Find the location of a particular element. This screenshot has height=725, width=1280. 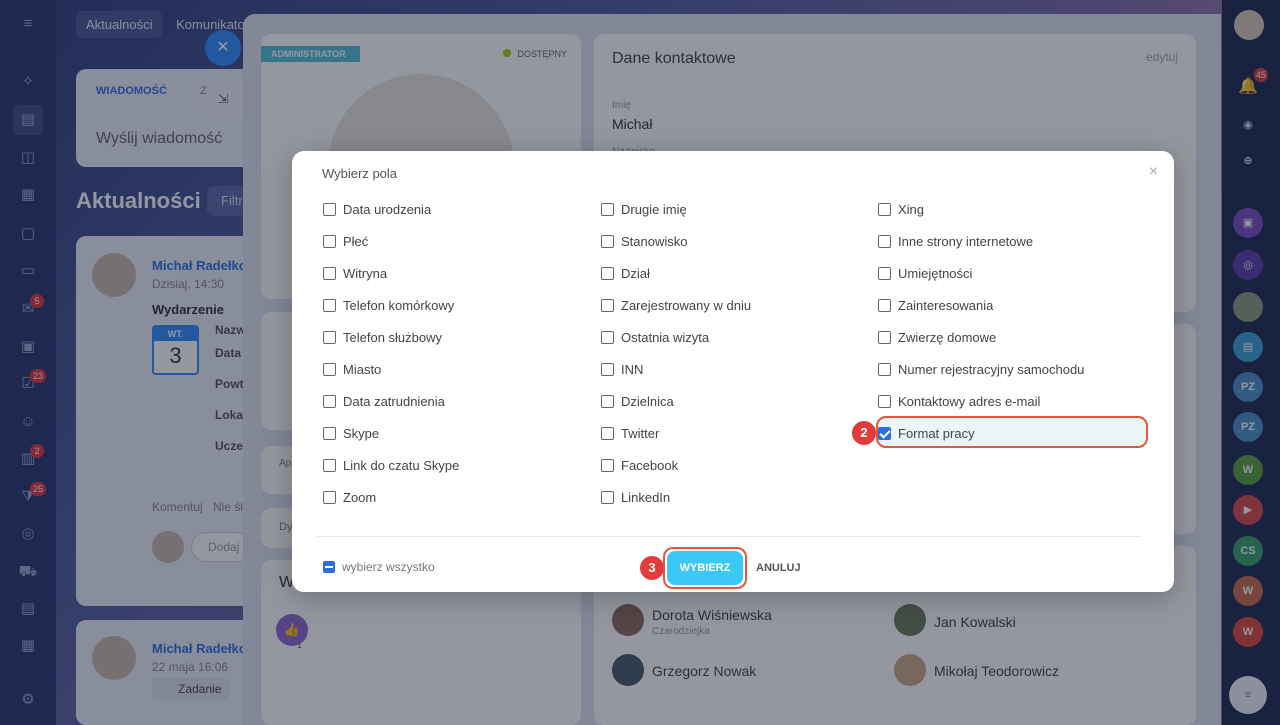

field-label: Zainteresowania is located at coordinates (946, 305).